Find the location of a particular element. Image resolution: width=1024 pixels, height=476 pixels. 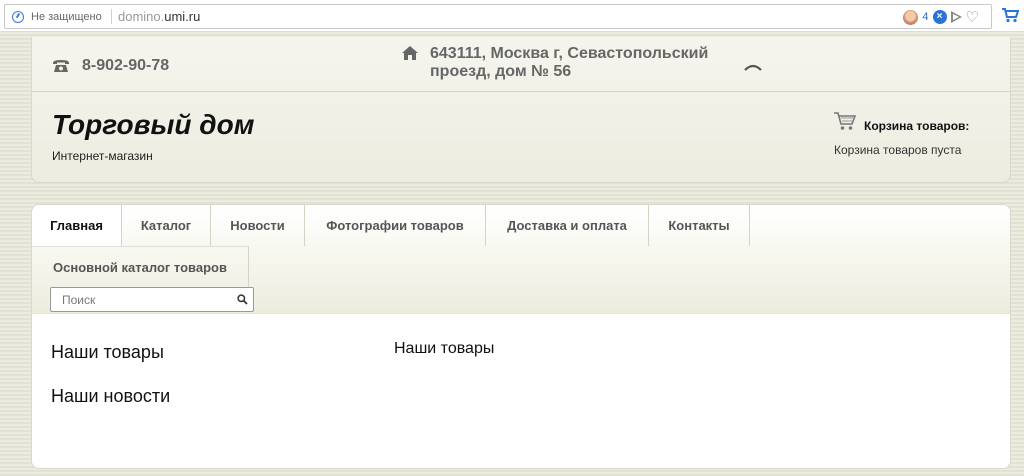

tab-contacts: Контакты is located at coordinates (699, 225).